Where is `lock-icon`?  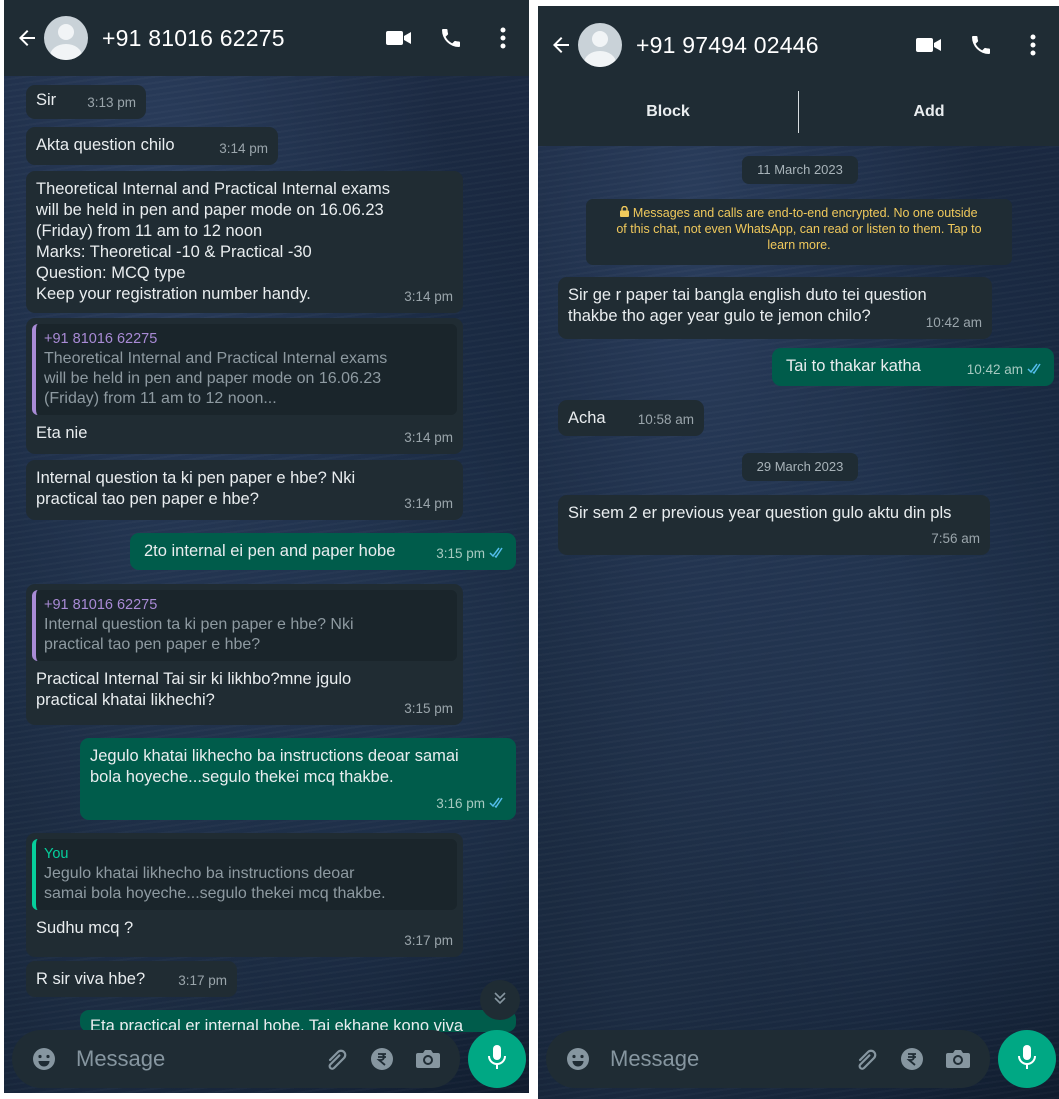 lock-icon is located at coordinates (626, 212).